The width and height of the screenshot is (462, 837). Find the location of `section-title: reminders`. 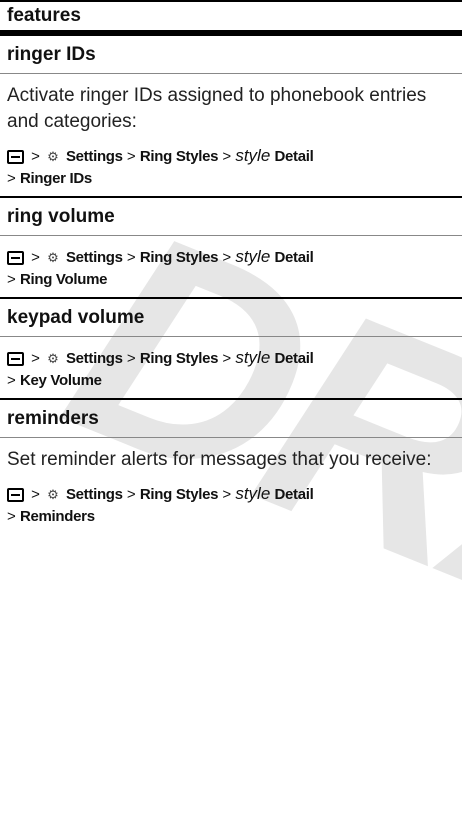

section-title: reminders is located at coordinates (231, 419).